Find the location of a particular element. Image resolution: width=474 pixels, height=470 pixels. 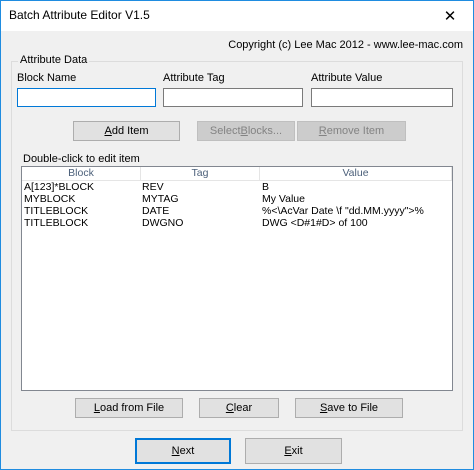

clear-label-mnemonic: C is located at coordinates (229, 408).